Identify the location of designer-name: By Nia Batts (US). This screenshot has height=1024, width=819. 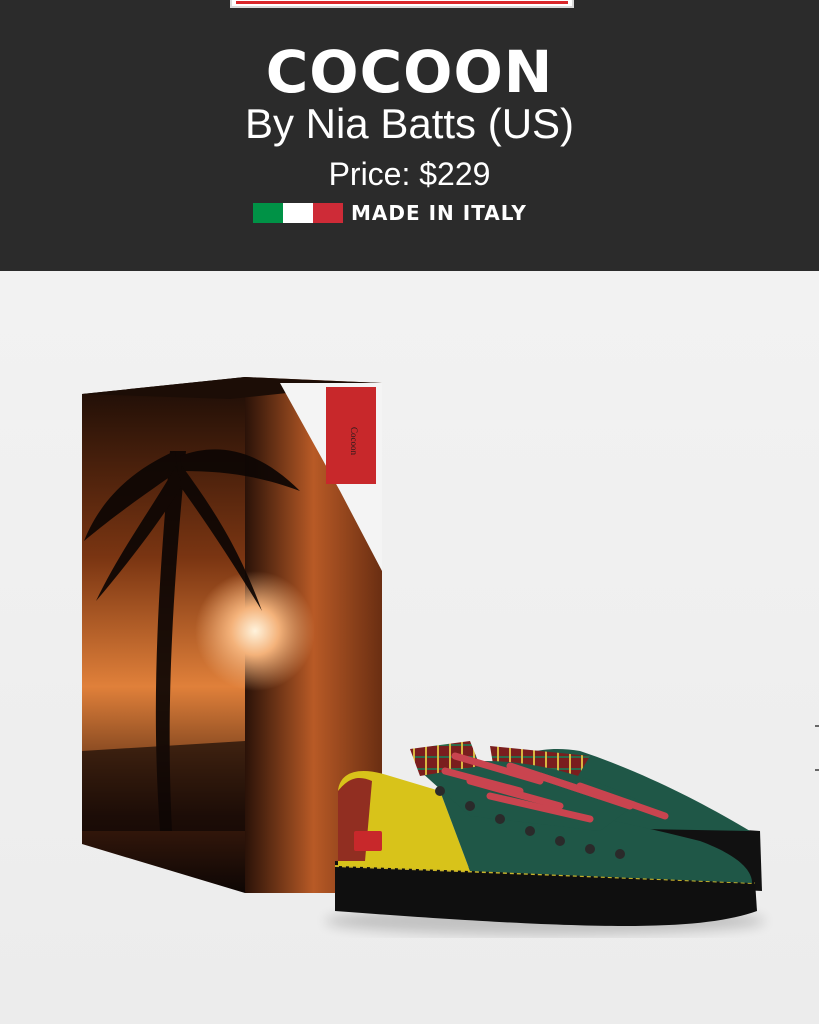
(409, 123).